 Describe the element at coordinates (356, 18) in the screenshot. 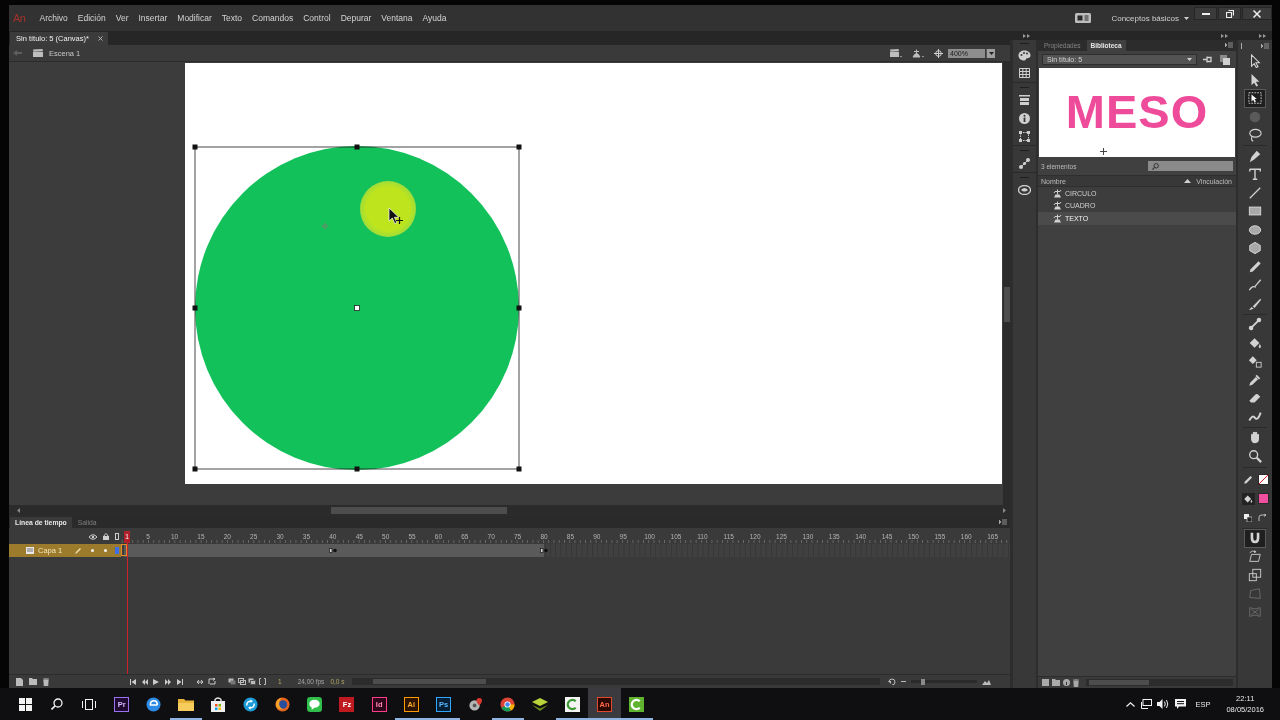

I see `menu-item: Depurar` at that location.